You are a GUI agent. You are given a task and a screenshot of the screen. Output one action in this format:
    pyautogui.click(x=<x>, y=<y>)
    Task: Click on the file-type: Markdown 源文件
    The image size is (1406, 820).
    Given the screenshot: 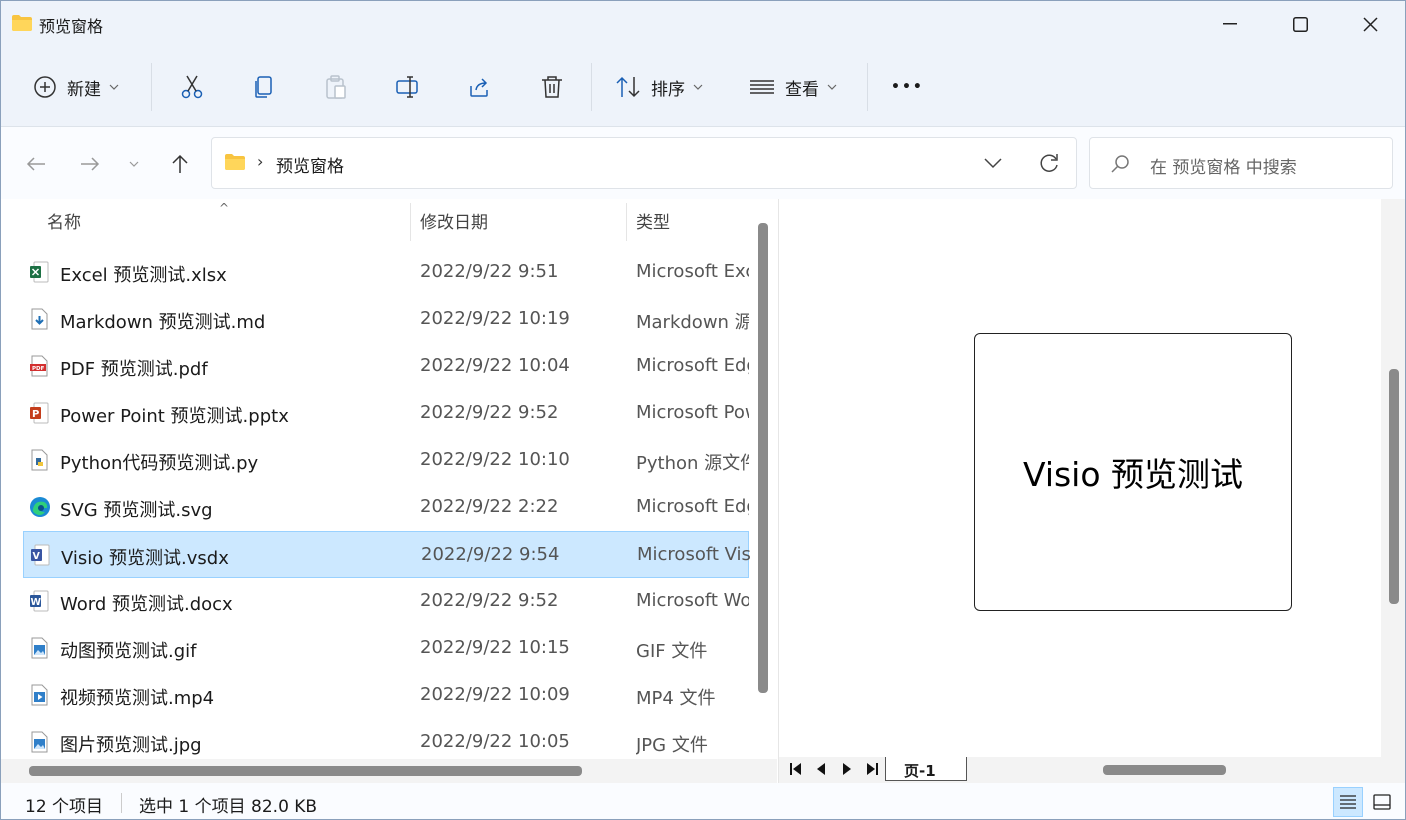 What is the action you would take?
    pyautogui.click(x=692, y=322)
    